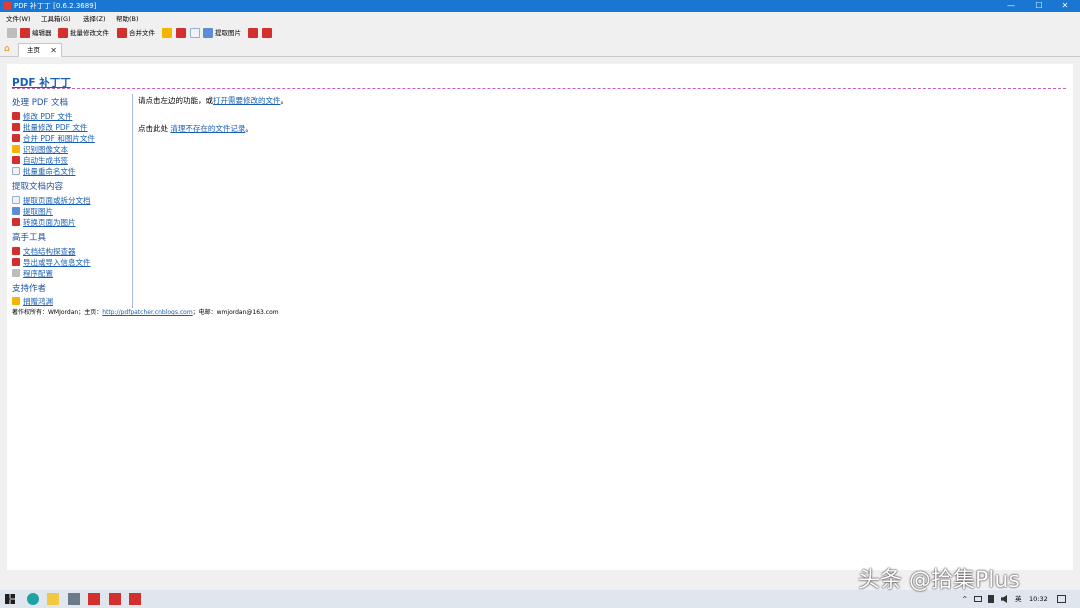 This screenshot has width=1080, height=608. What do you see at coordinates (29, 289) in the screenshot?
I see `section-heading-support: 支持作者` at bounding box center [29, 289].